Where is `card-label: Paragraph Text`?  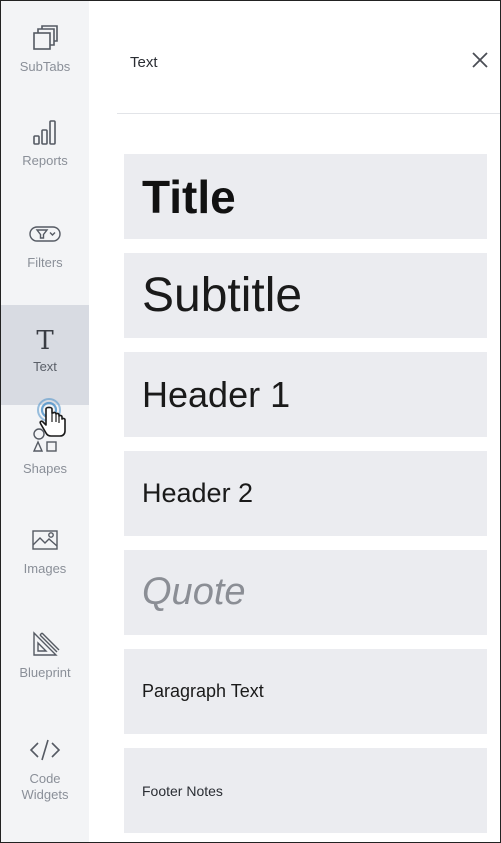
card-label: Paragraph Text is located at coordinates (203, 691).